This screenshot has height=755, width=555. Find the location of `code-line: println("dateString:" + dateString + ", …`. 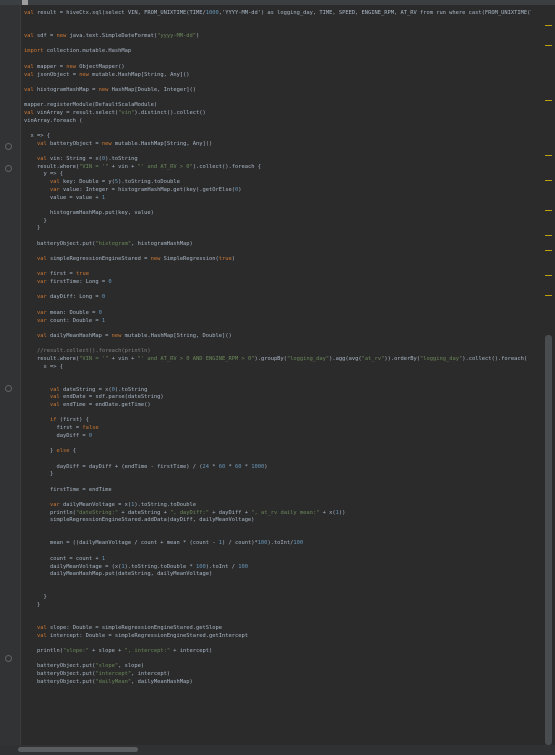

code-line: println("dateString:" + dateString + ", … is located at coordinates (277, 514).